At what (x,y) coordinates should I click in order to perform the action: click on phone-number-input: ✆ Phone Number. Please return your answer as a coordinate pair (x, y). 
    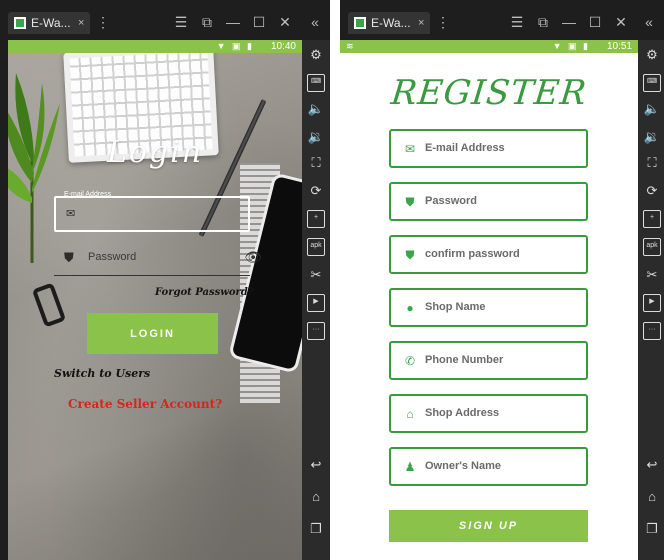
    Looking at the image, I should click on (488, 360).